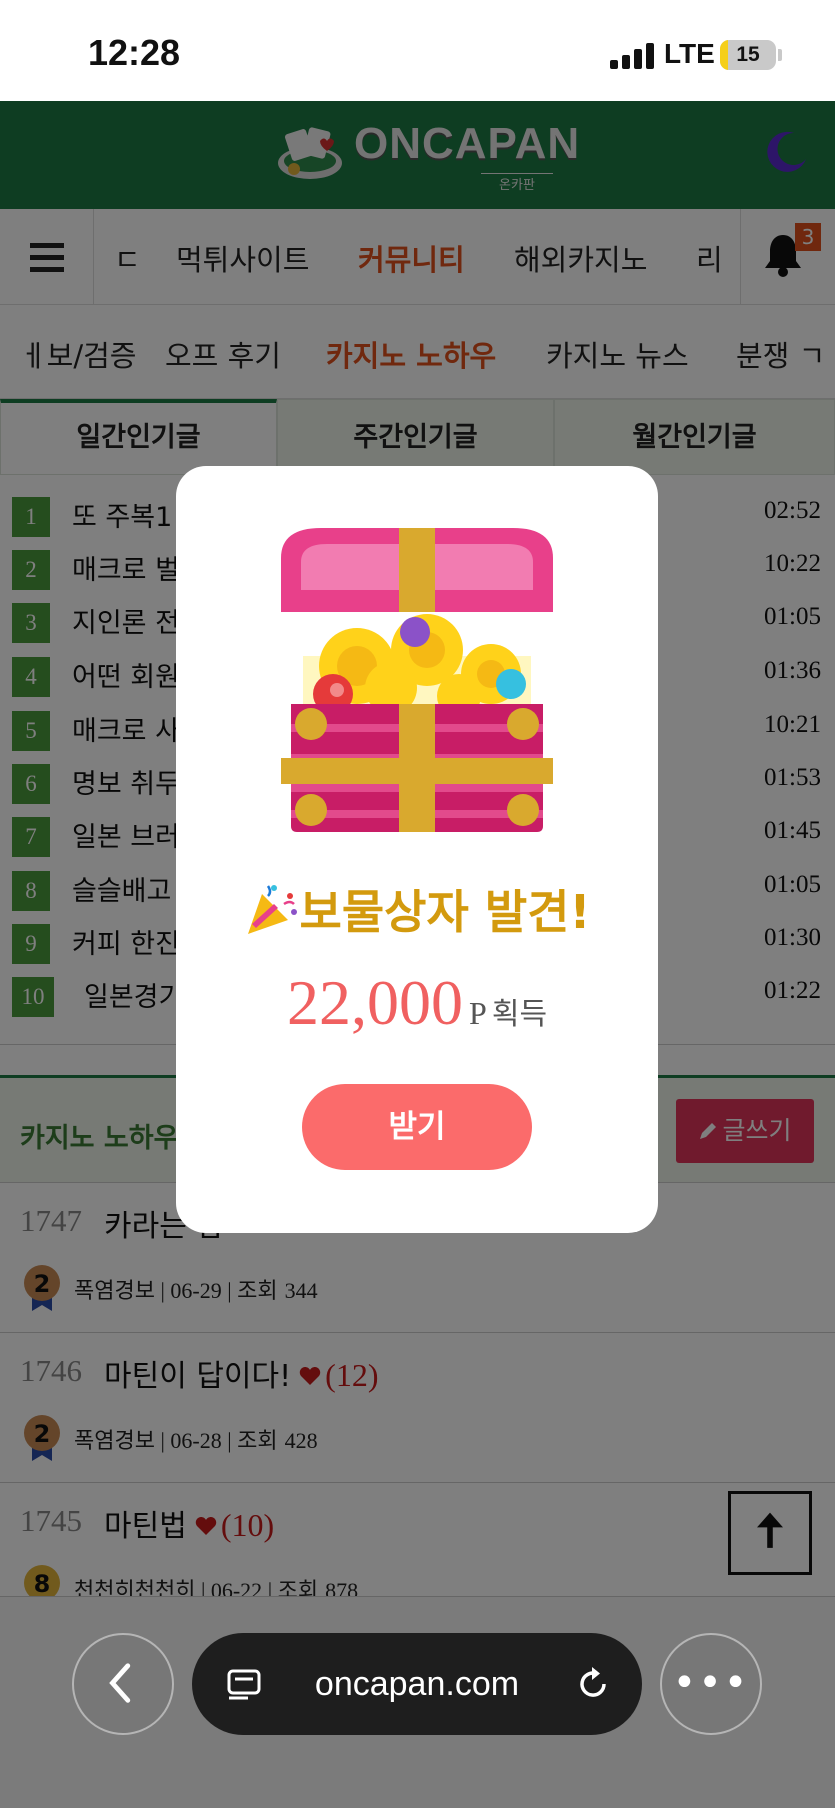  I want to click on more-icon: •••, so click(711, 1683).